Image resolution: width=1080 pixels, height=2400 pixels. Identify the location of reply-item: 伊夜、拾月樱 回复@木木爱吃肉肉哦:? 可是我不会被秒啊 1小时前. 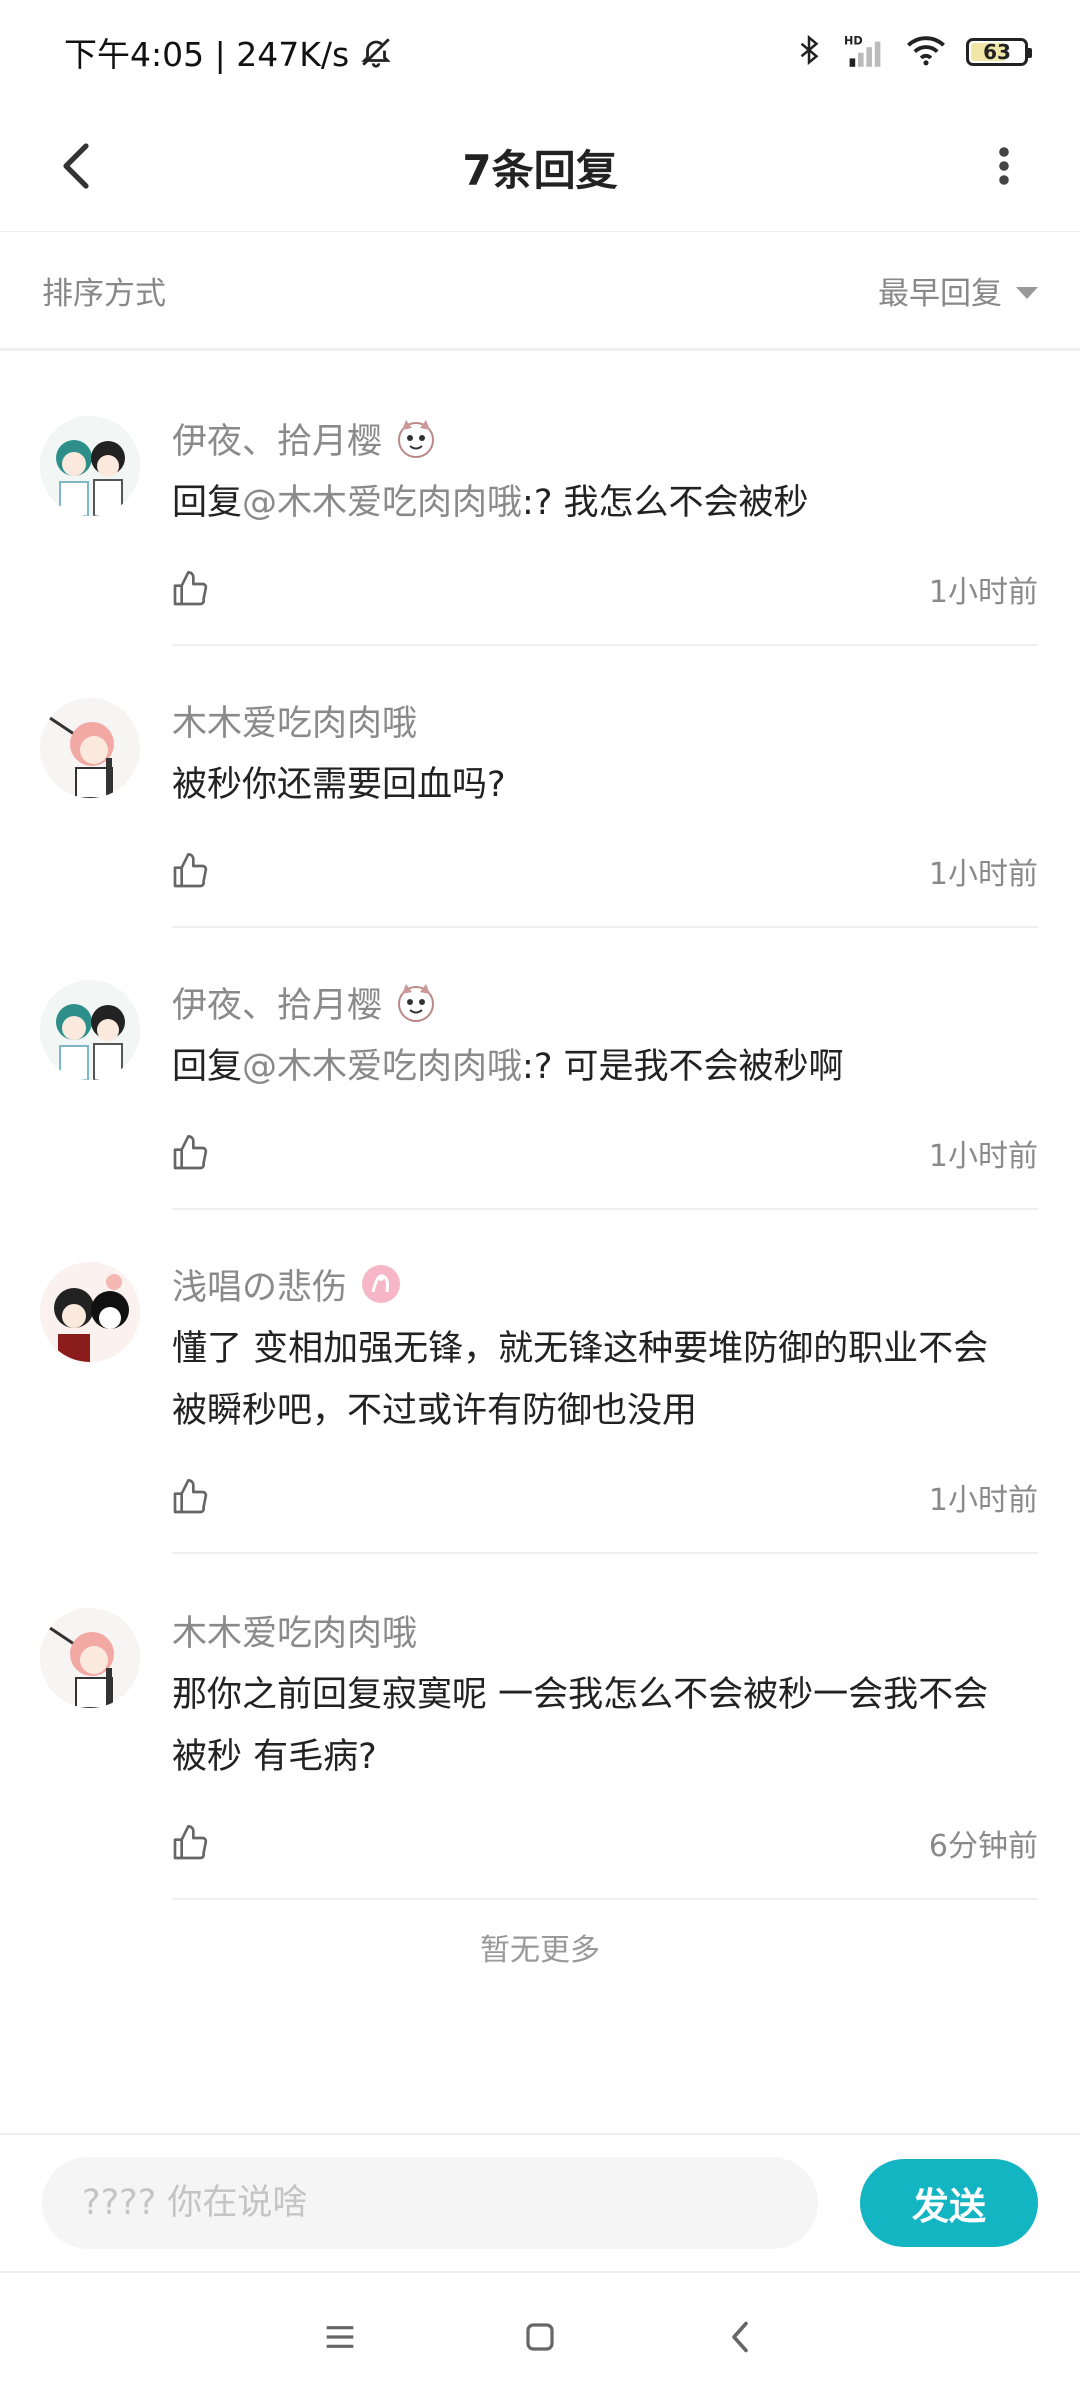
(540, 1064).